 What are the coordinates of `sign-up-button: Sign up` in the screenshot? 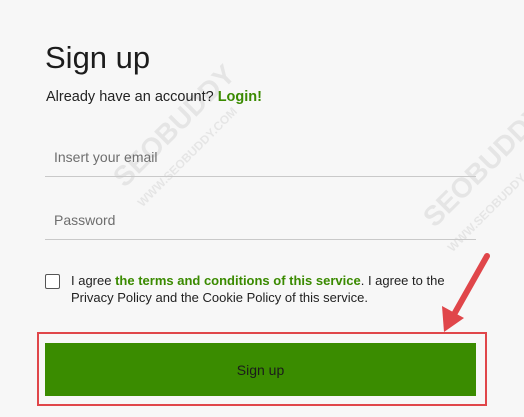 It's located at (260, 369).